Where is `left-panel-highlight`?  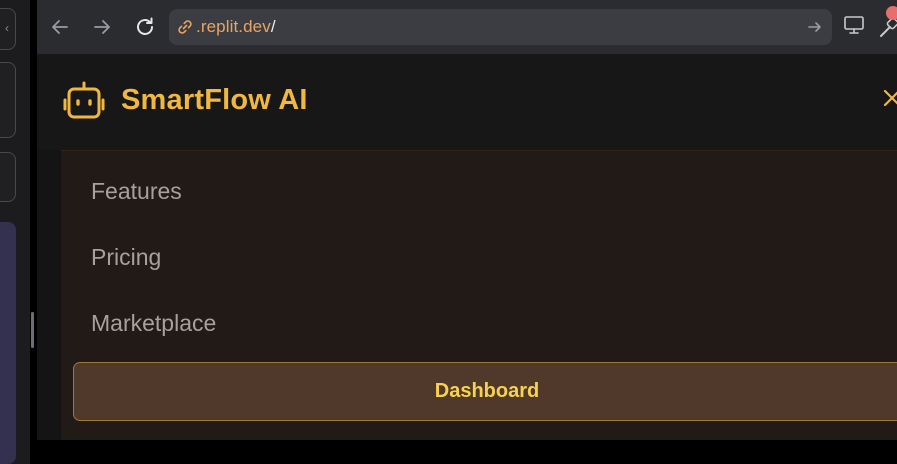
left-panel-highlight is located at coordinates (8, 343).